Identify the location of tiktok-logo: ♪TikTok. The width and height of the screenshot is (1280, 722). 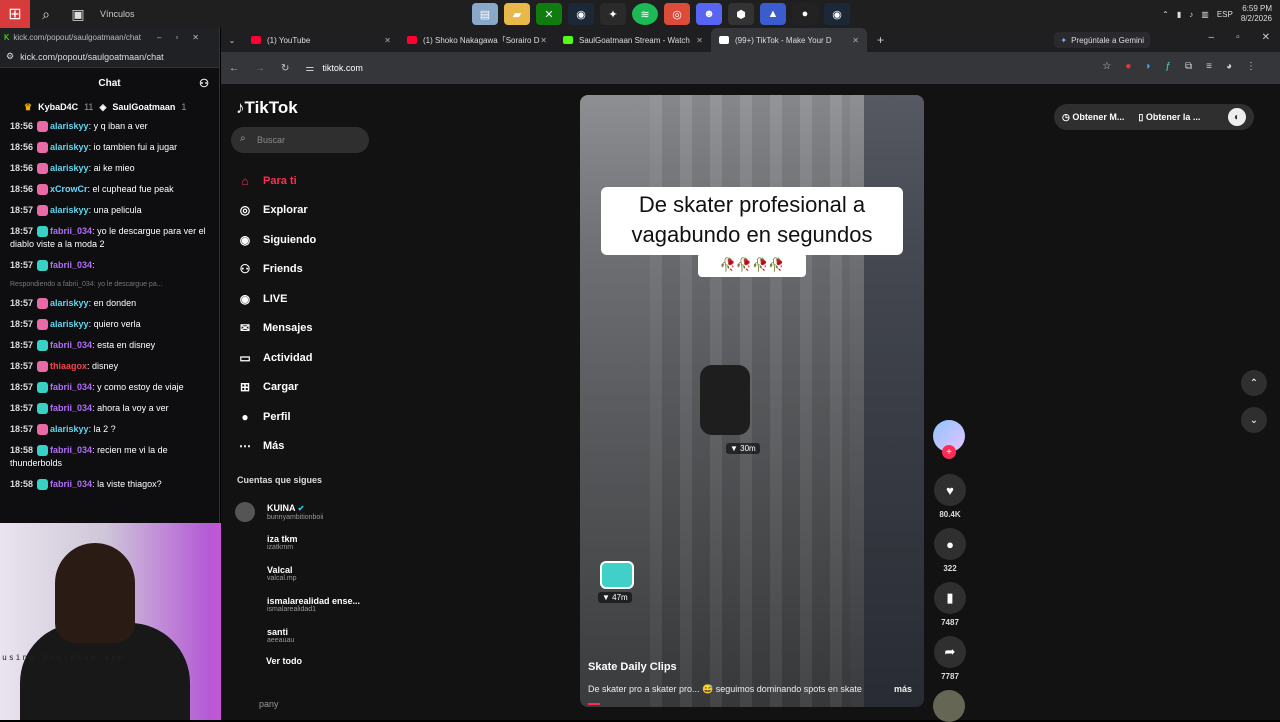
(267, 108).